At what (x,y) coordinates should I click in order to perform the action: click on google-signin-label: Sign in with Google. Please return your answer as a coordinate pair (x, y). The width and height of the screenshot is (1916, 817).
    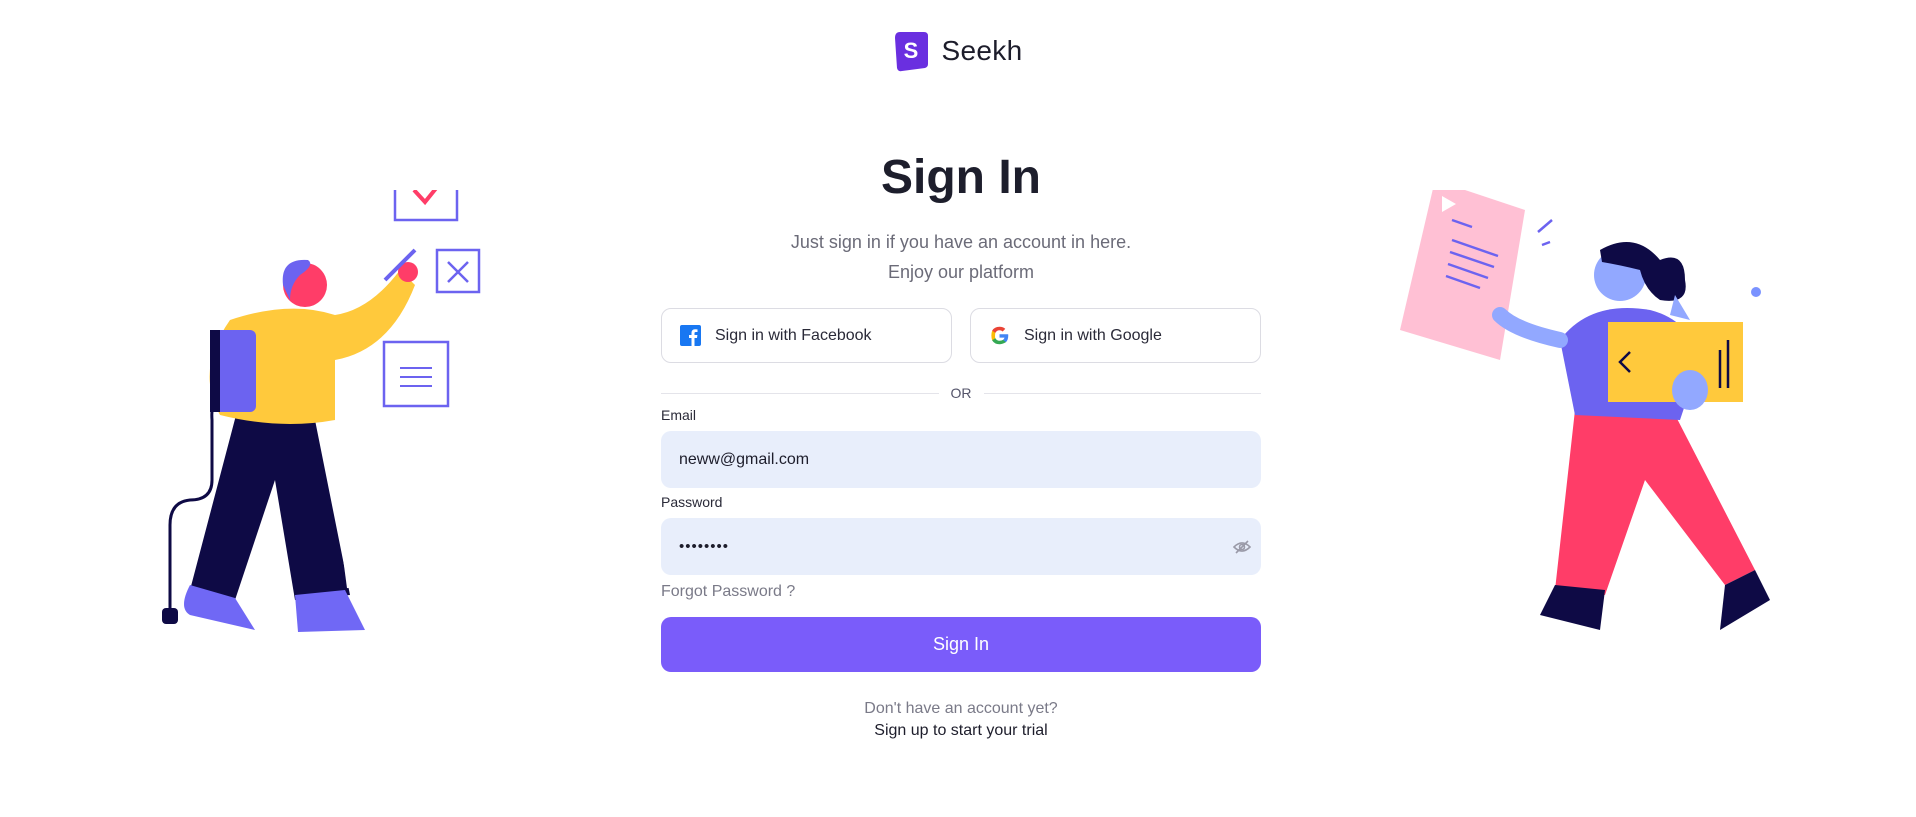
    Looking at the image, I should click on (1093, 335).